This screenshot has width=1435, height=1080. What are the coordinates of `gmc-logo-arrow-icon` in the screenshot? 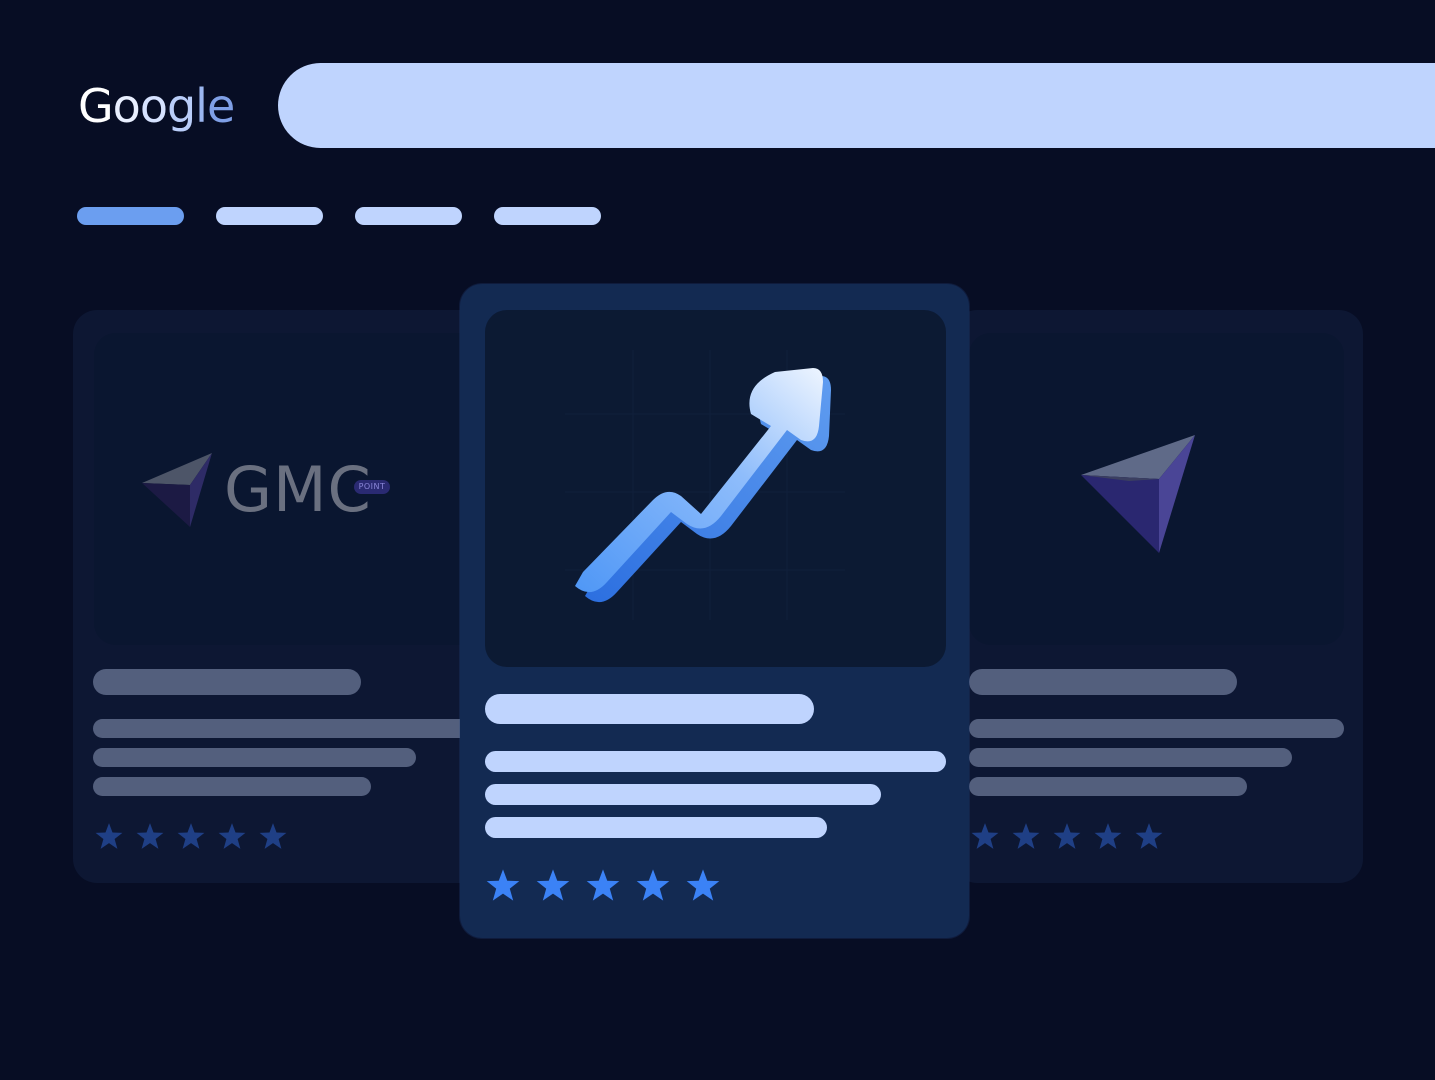 It's located at (177, 490).